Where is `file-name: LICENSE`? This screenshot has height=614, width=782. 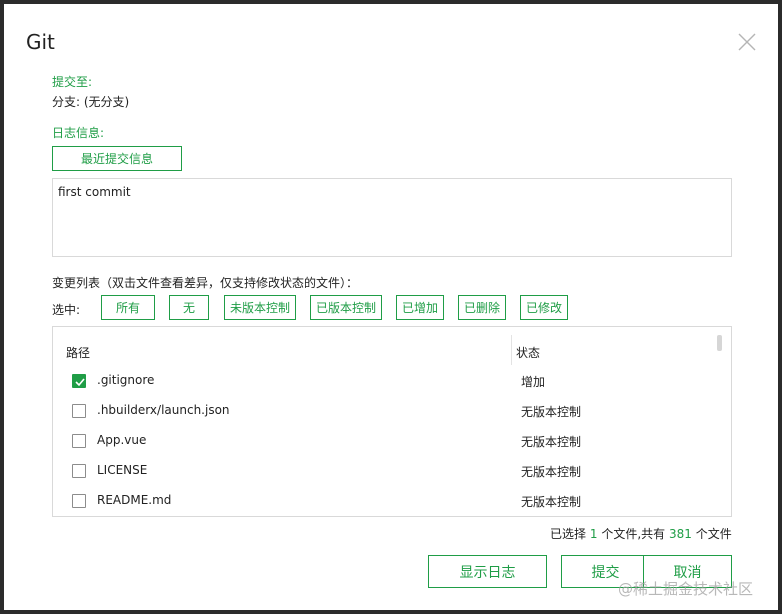 file-name: LICENSE is located at coordinates (122, 470).